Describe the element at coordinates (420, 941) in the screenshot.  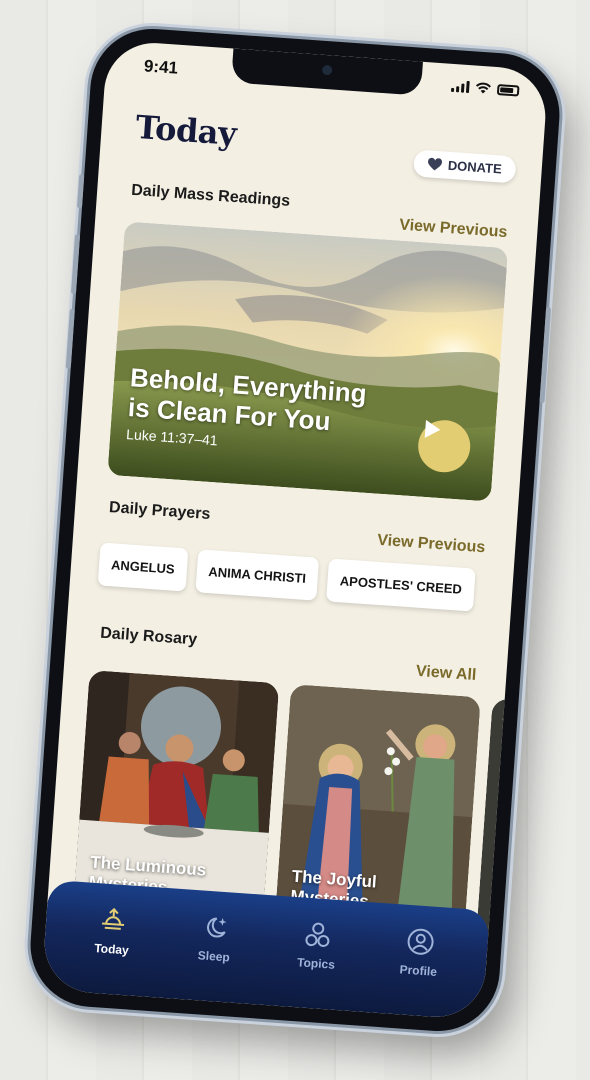
I see `user-icon` at that location.